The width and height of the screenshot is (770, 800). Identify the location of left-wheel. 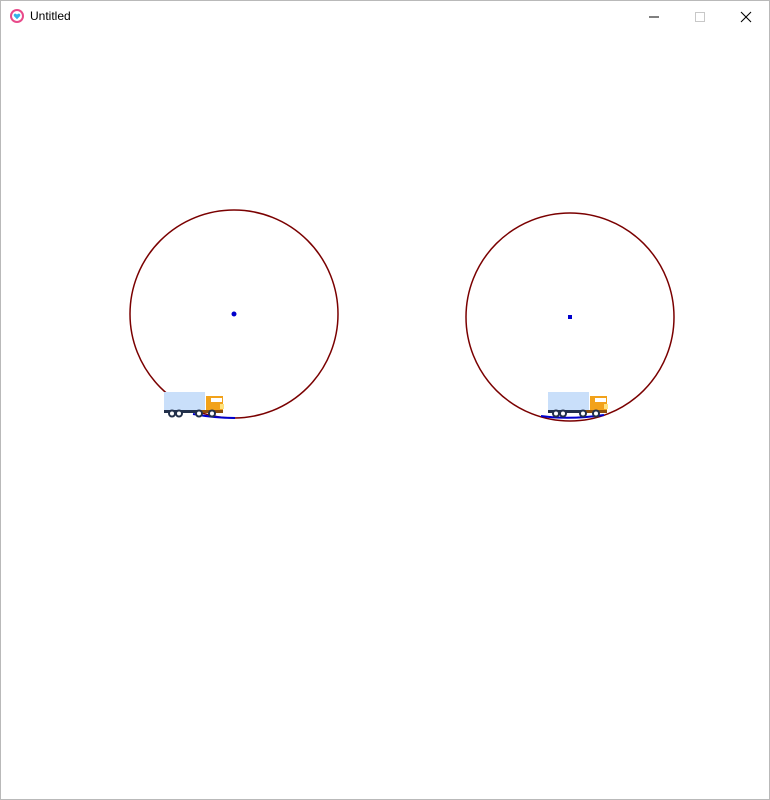
(234, 314).